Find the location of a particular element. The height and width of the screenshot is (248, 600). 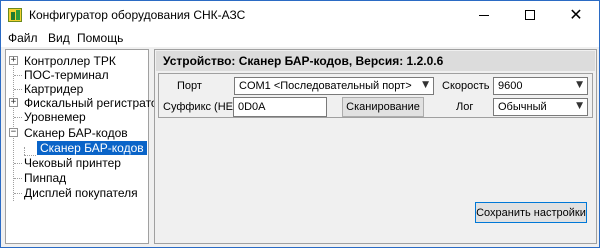

minimize-button is located at coordinates (484, 15).